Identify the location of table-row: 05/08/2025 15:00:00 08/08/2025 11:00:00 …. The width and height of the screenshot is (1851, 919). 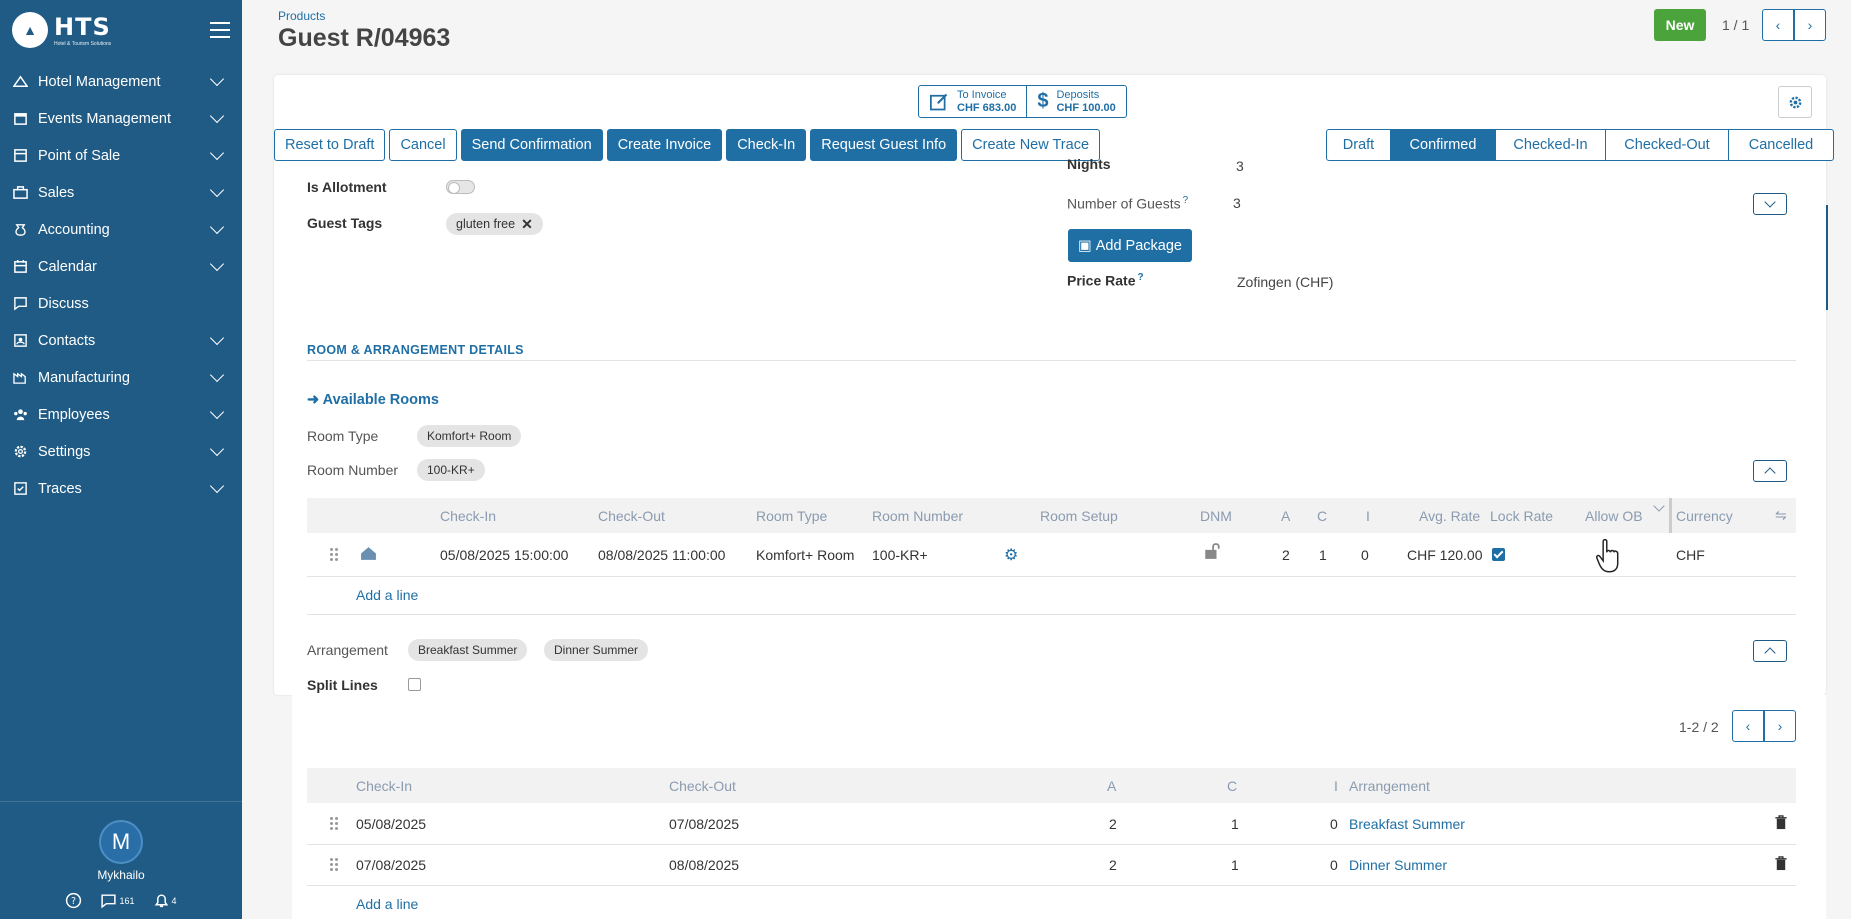
(1051, 554).